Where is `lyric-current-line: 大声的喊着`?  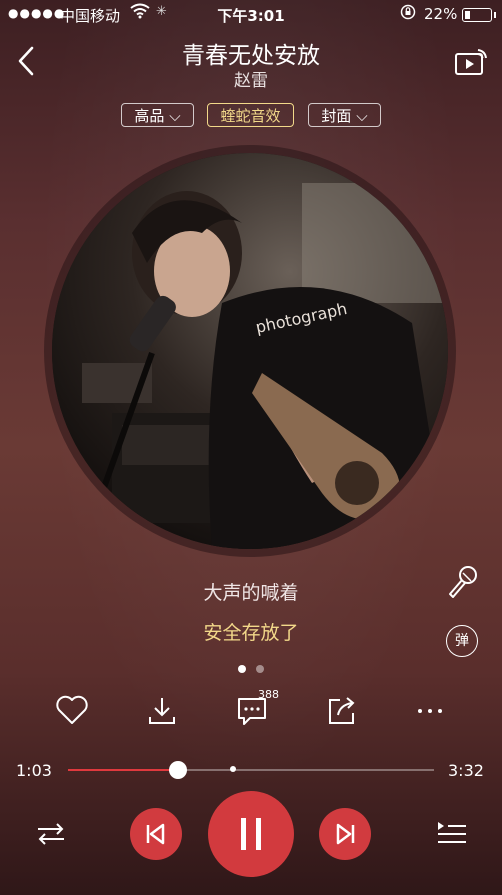 lyric-current-line: 大声的喊着 is located at coordinates (251, 591).